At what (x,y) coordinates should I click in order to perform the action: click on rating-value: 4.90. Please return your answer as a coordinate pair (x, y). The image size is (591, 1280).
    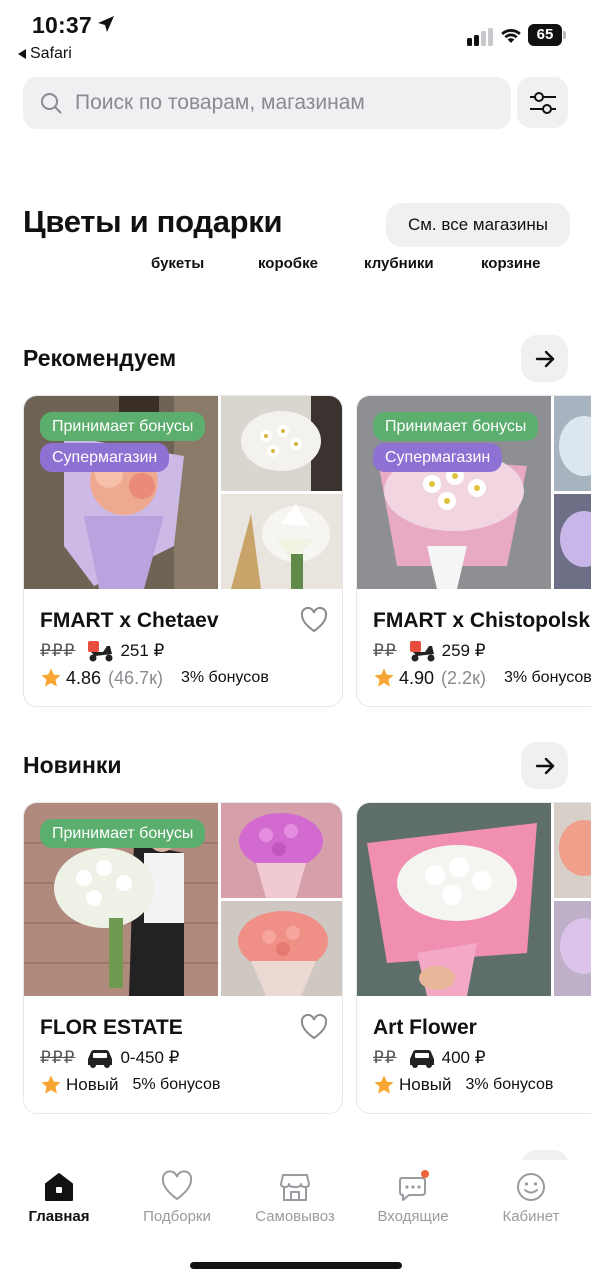
    Looking at the image, I should click on (417, 677).